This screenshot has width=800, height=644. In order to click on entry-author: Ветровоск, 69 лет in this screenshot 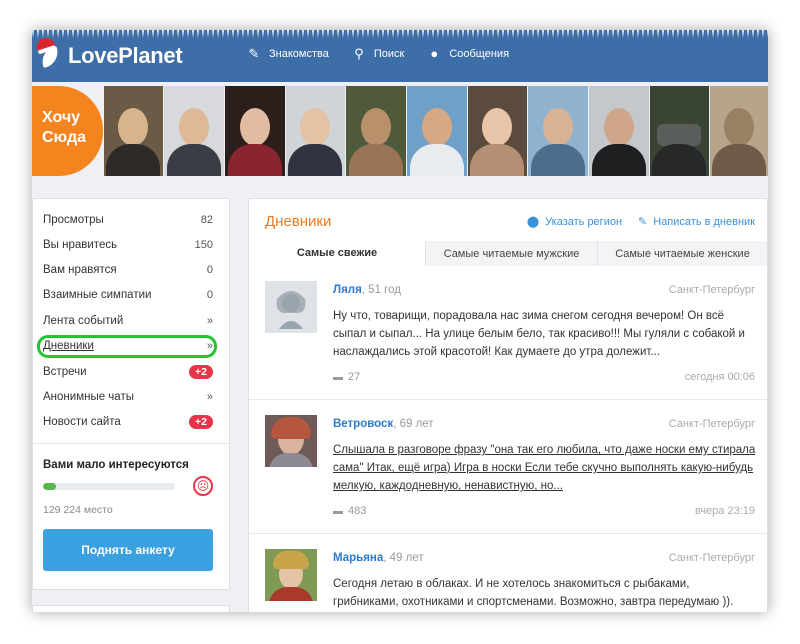, I will do `click(383, 424)`.